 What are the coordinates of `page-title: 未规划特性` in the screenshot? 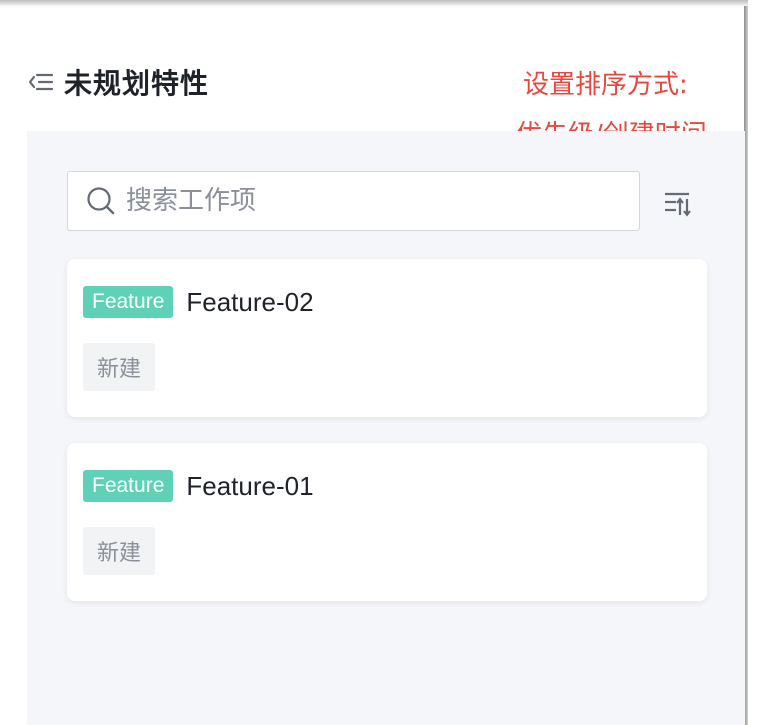 It's located at (137, 83).